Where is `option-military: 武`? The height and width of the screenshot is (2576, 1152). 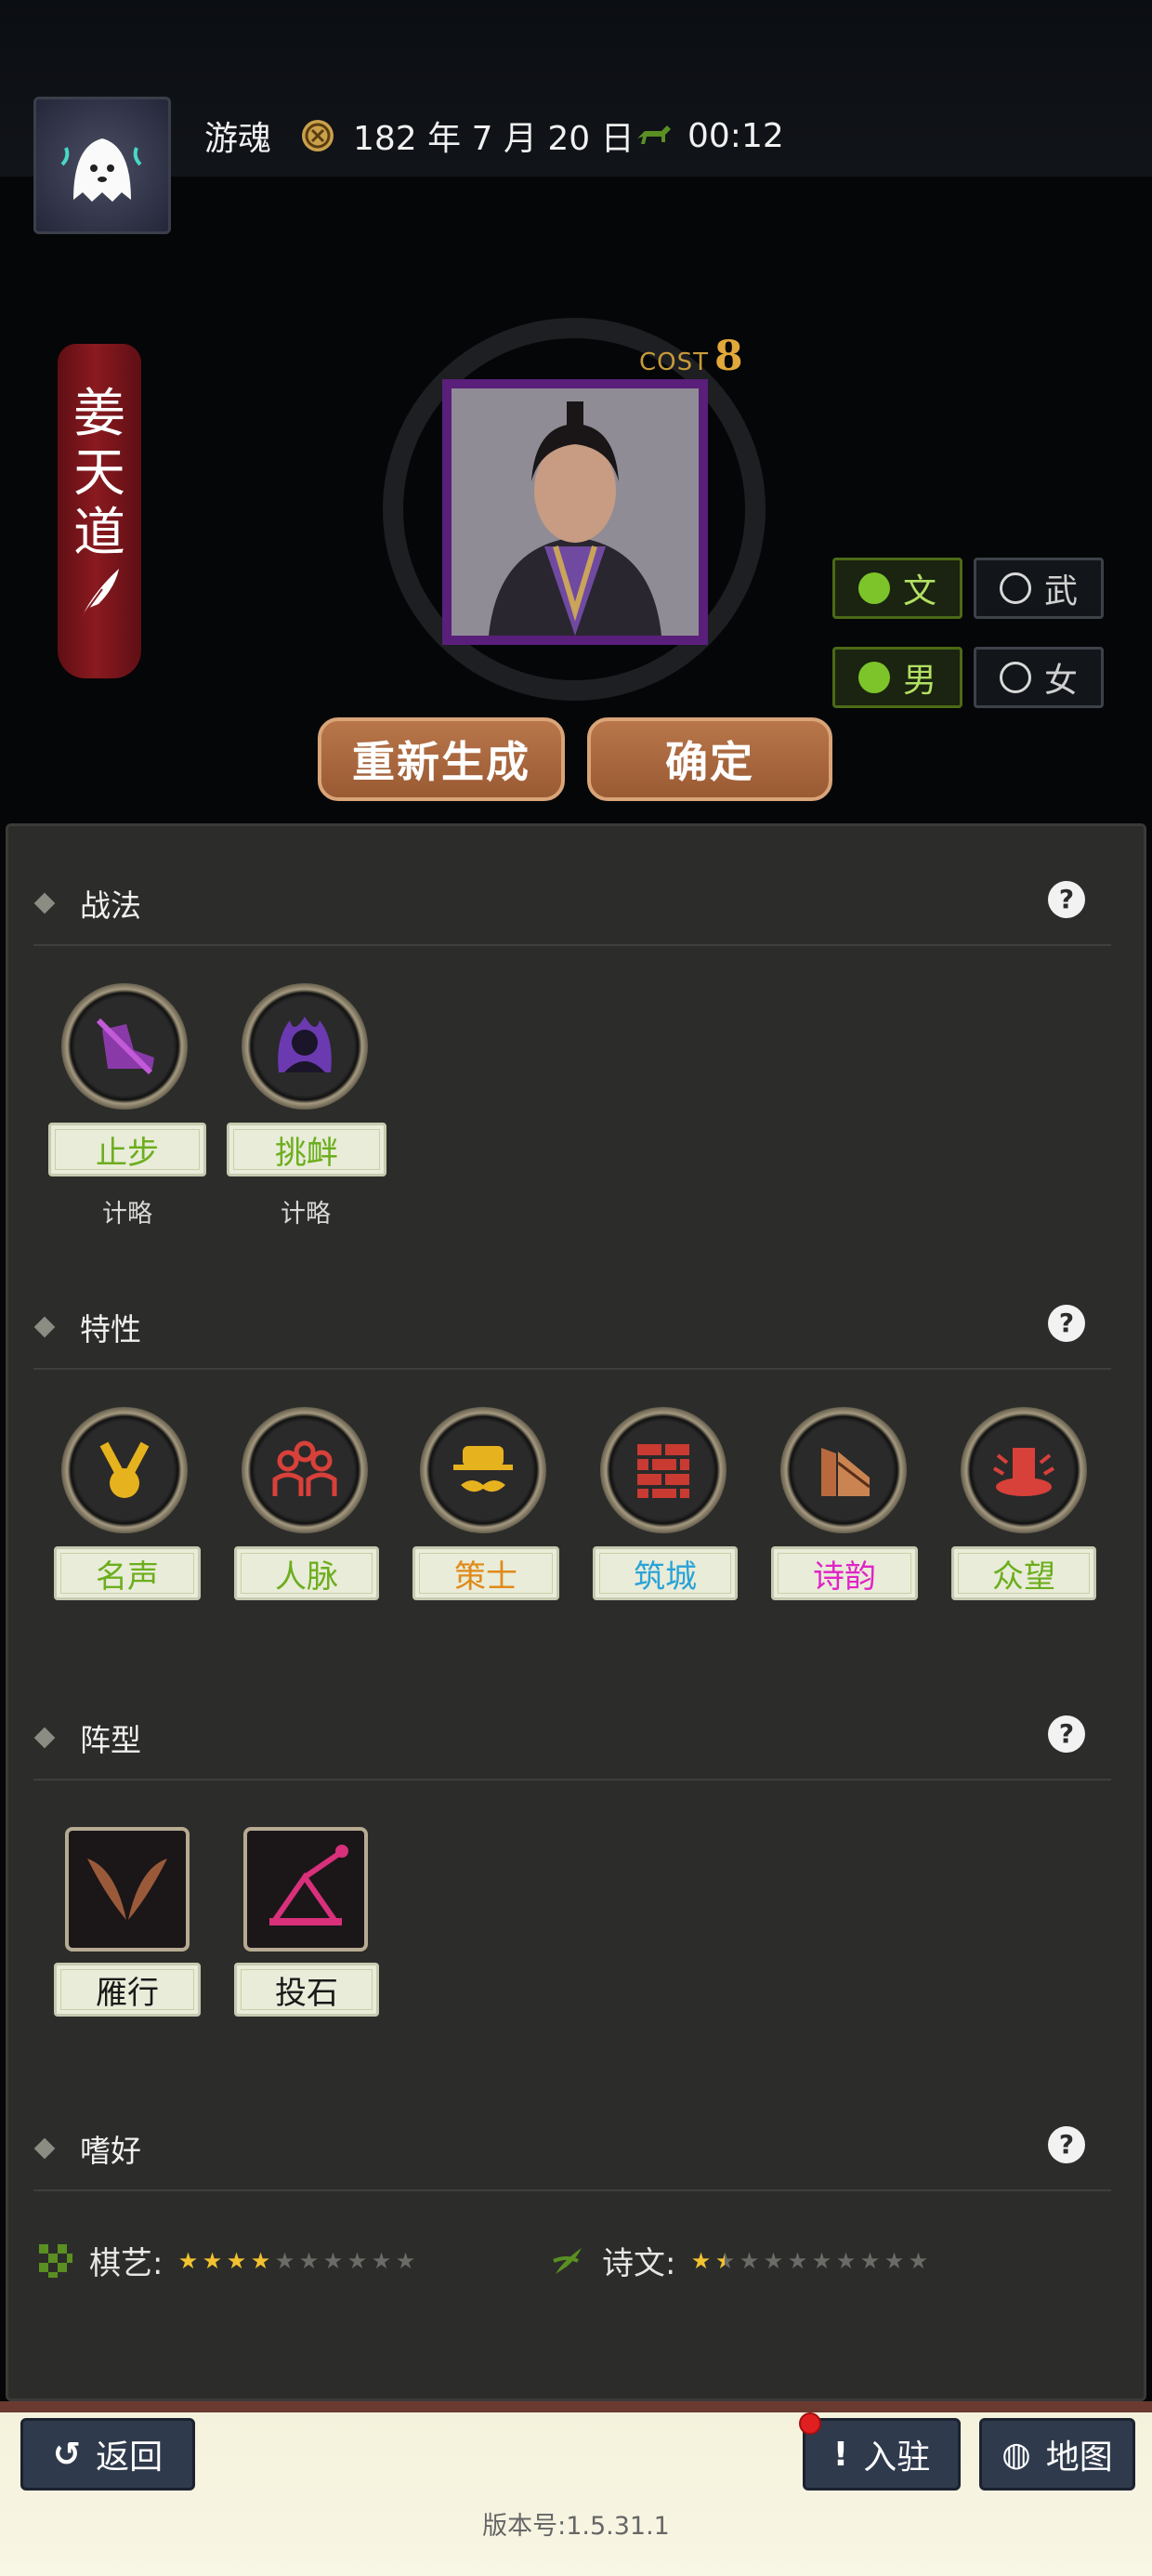
option-military: 武 is located at coordinates (1039, 588).